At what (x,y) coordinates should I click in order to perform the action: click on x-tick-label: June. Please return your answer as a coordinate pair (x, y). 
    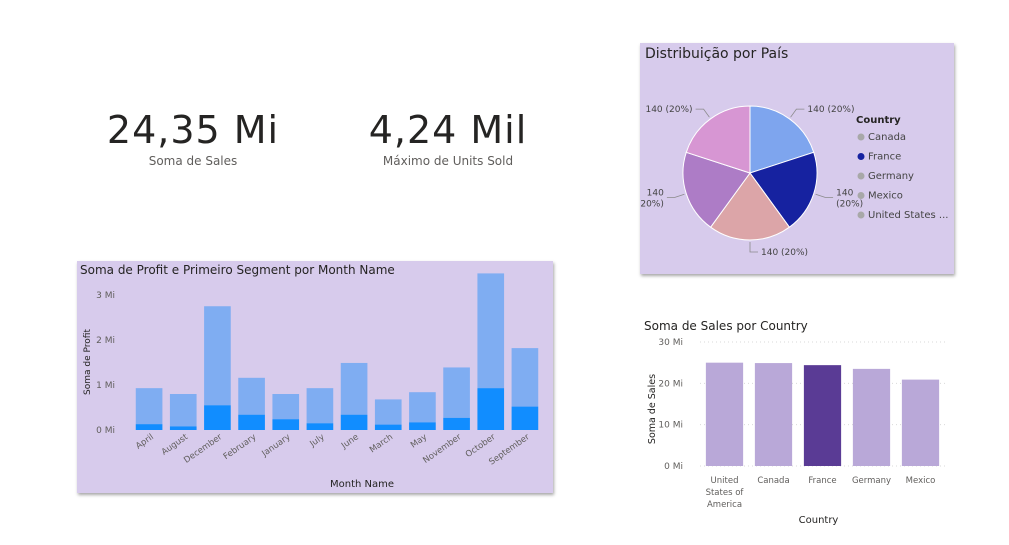
    Looking at the image, I should click on (350, 441).